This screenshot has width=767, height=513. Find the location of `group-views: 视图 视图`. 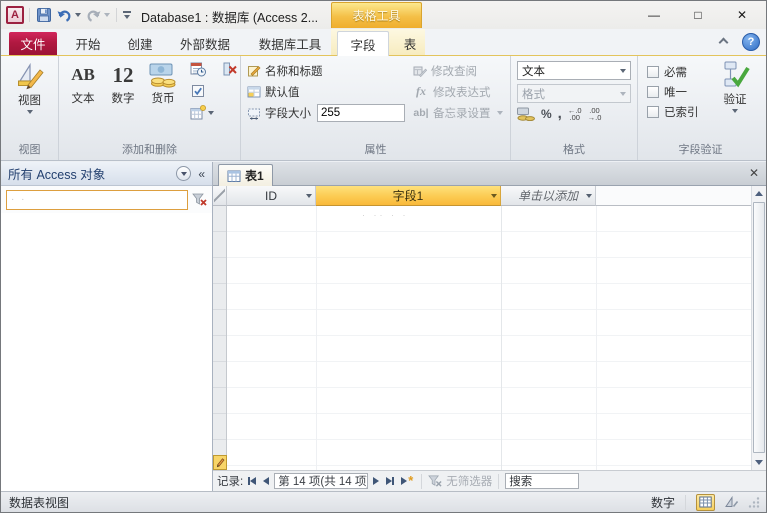

group-views: 视图 视图 is located at coordinates (30, 108).